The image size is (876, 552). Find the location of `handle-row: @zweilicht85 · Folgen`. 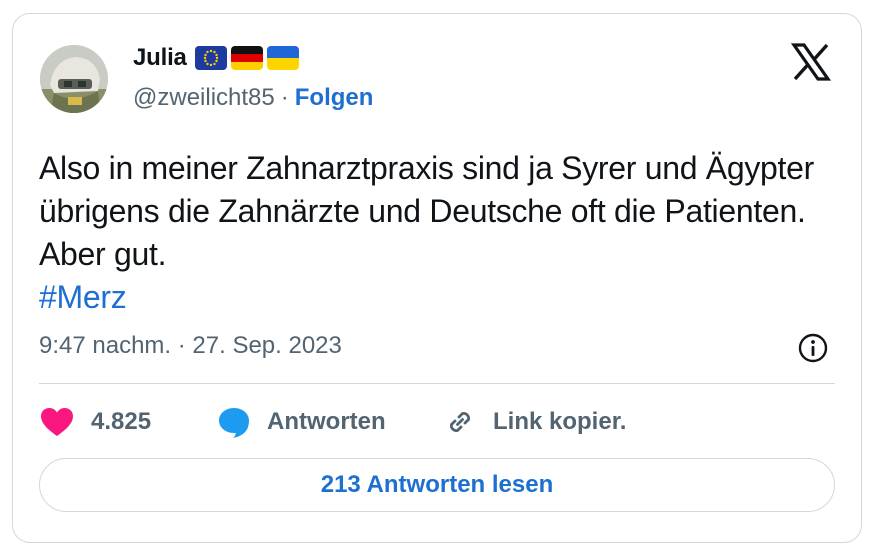

handle-row: @zweilicht85 · Folgen is located at coordinates (253, 98).